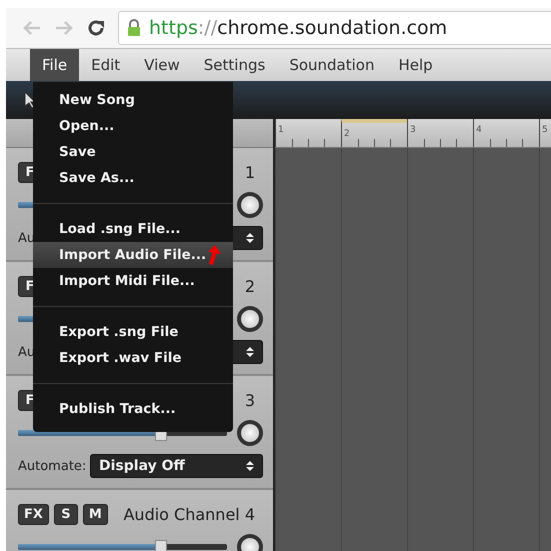  I want to click on pointer-icon, so click(30, 100).